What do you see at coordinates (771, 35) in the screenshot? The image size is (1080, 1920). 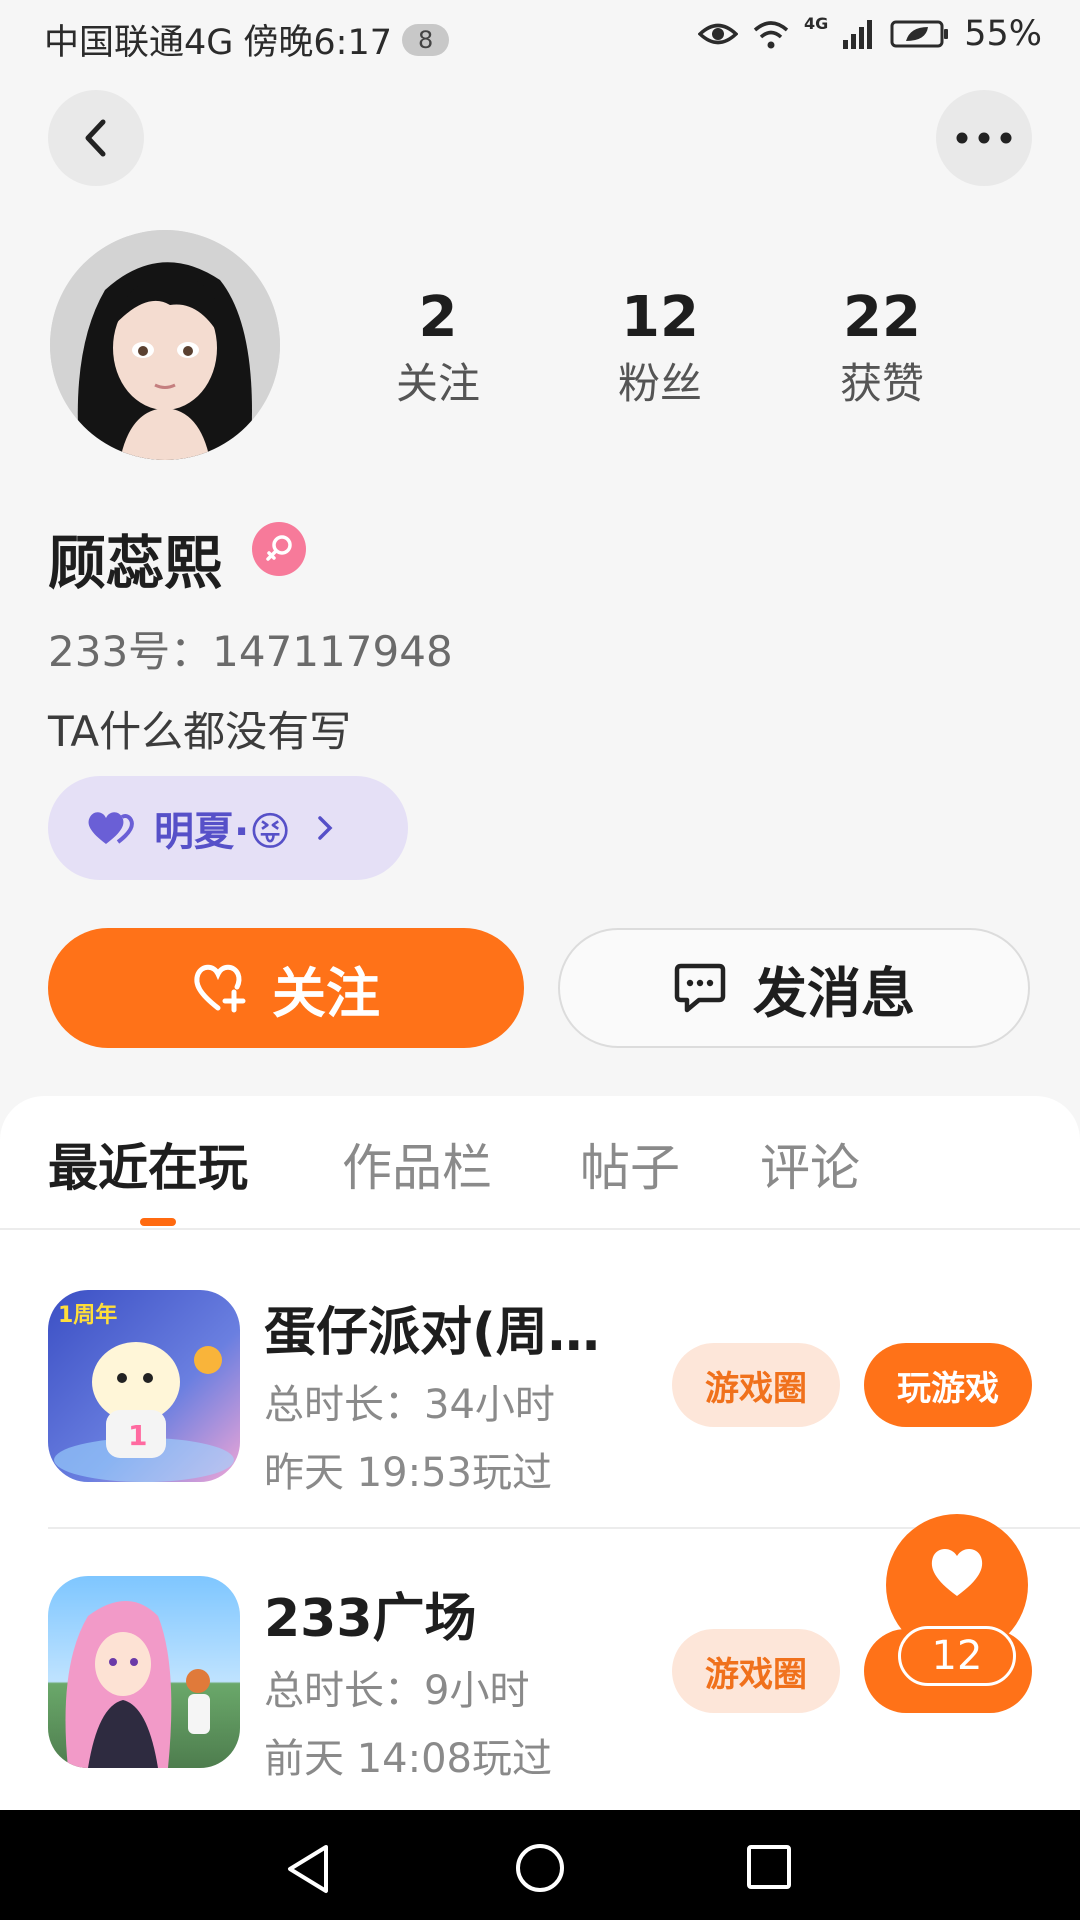 I see `wifi-icon` at bounding box center [771, 35].